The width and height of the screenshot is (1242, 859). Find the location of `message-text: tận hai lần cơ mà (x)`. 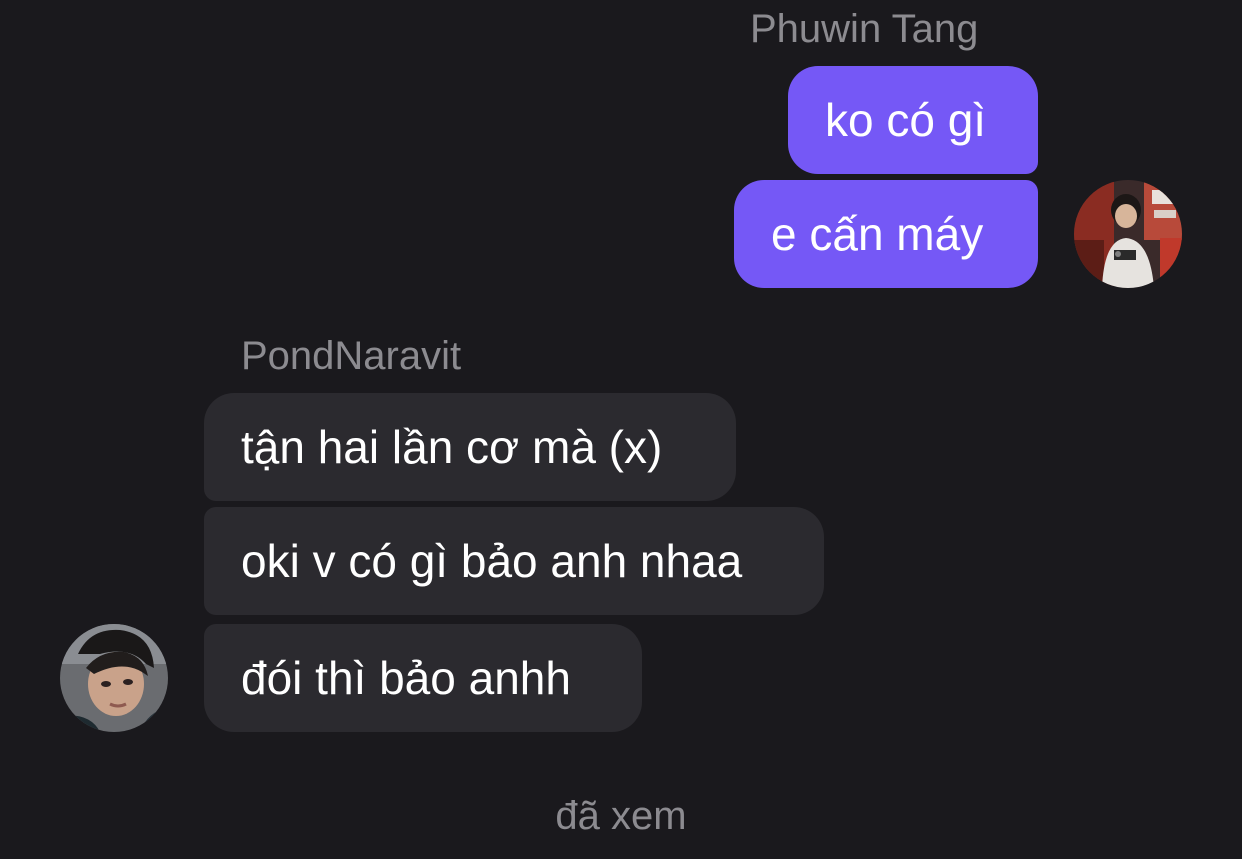

message-text: tận hai lần cơ mà (x) is located at coordinates (452, 447).